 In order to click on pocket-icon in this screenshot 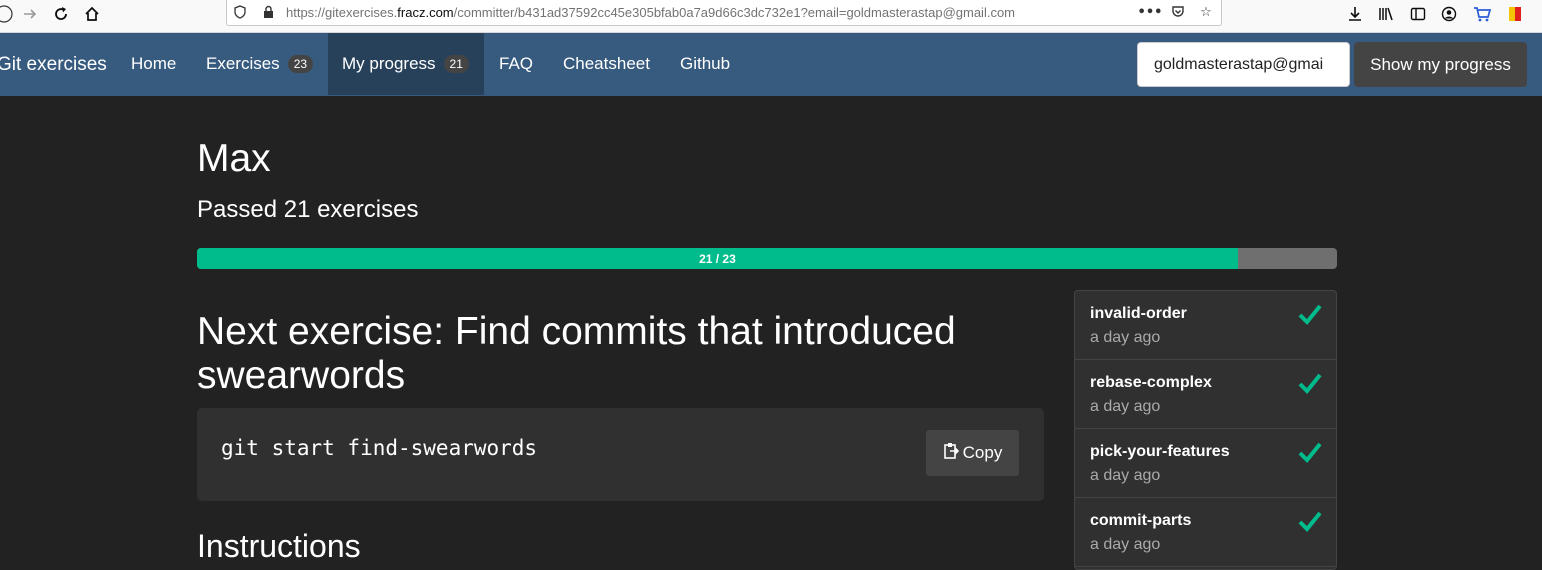, I will do `click(1178, 12)`.